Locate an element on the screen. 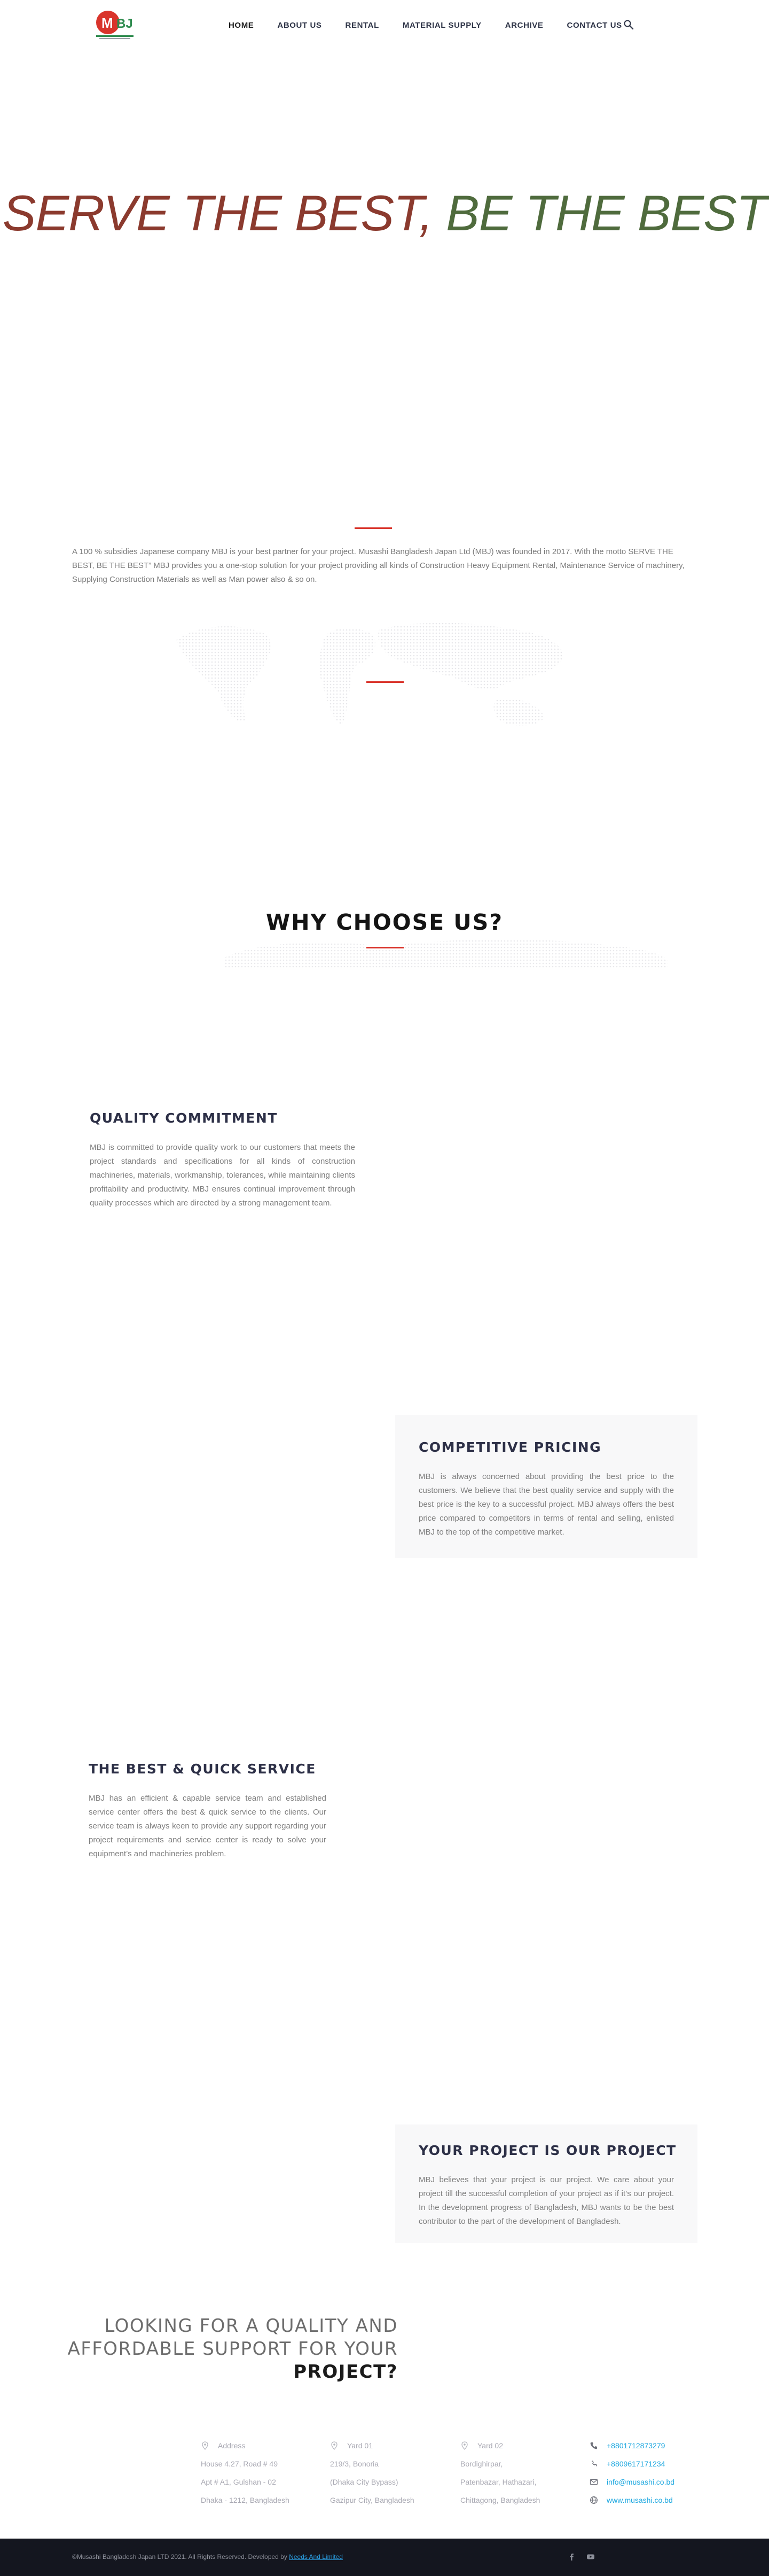 The height and width of the screenshot is (2576, 769). contact-yard2-line3: Chittagong, Bangladesh is located at coordinates (500, 2500).